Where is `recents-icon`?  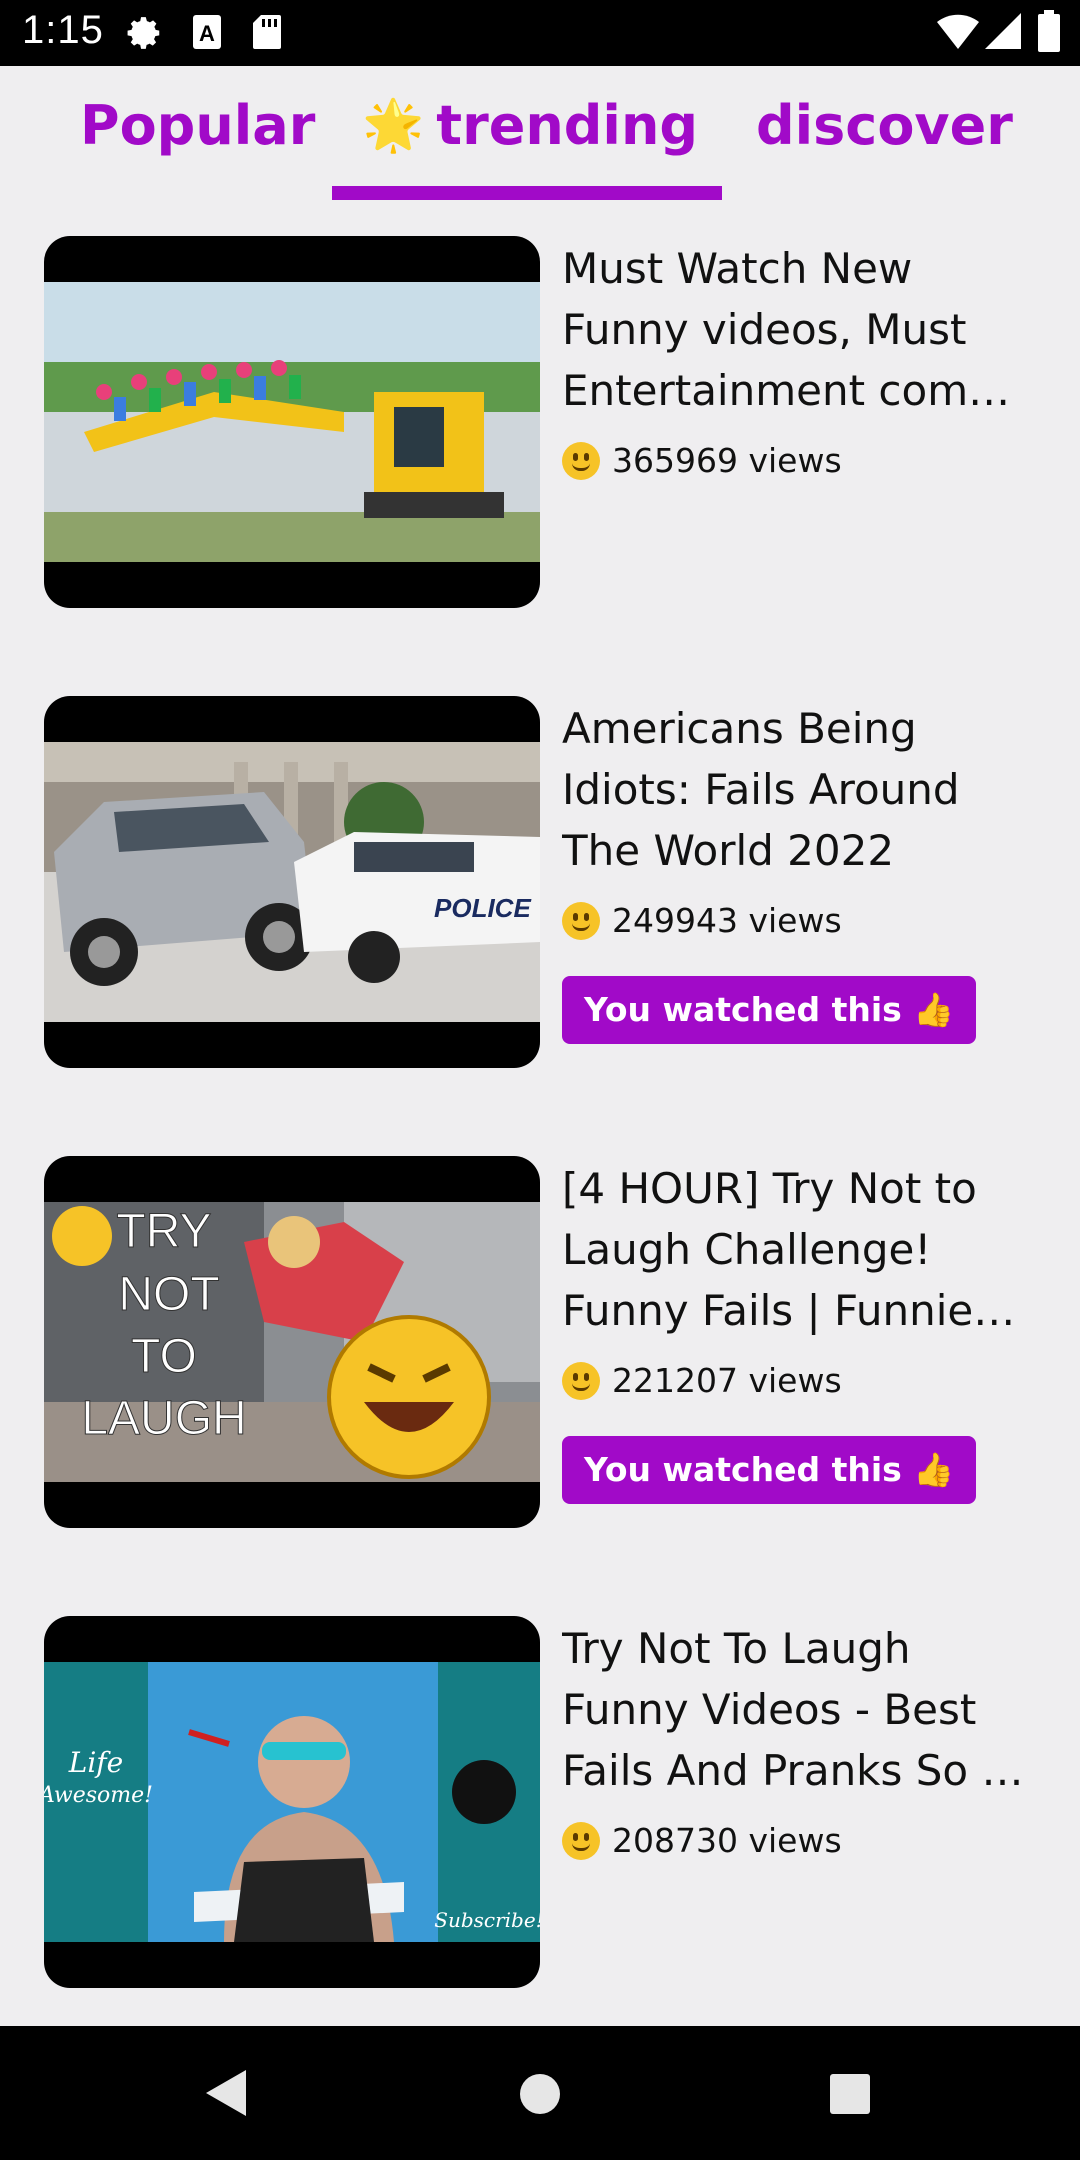
recents-icon is located at coordinates (850, 2094).